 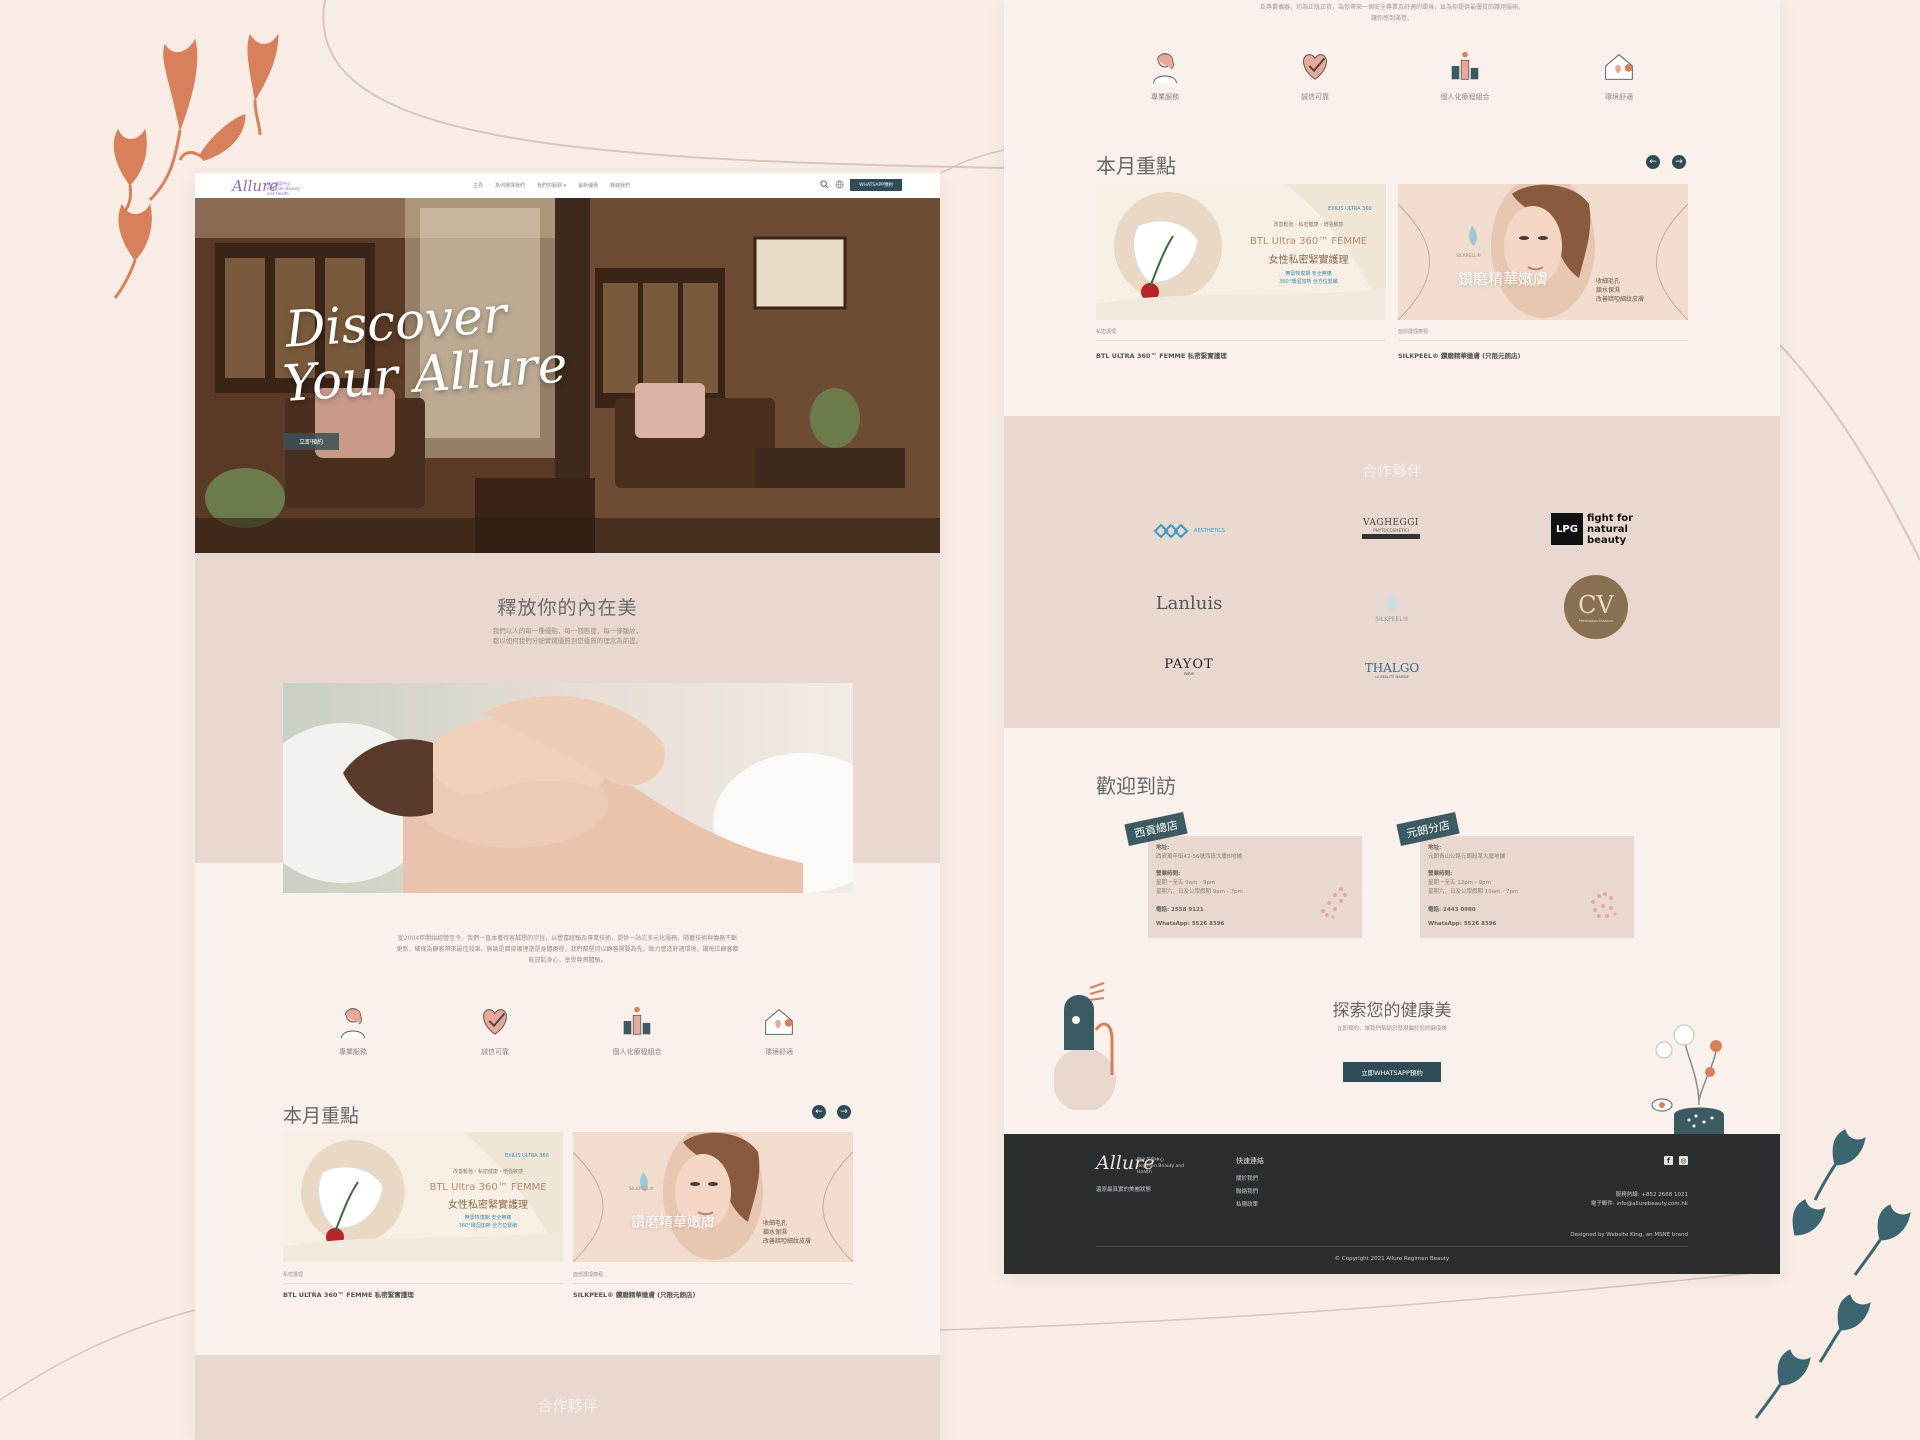 I want to click on nav-links: 主頁 為何選擇我們 我們的服務 ▾ 最新優惠 聯絡我們, so click(x=551, y=185).